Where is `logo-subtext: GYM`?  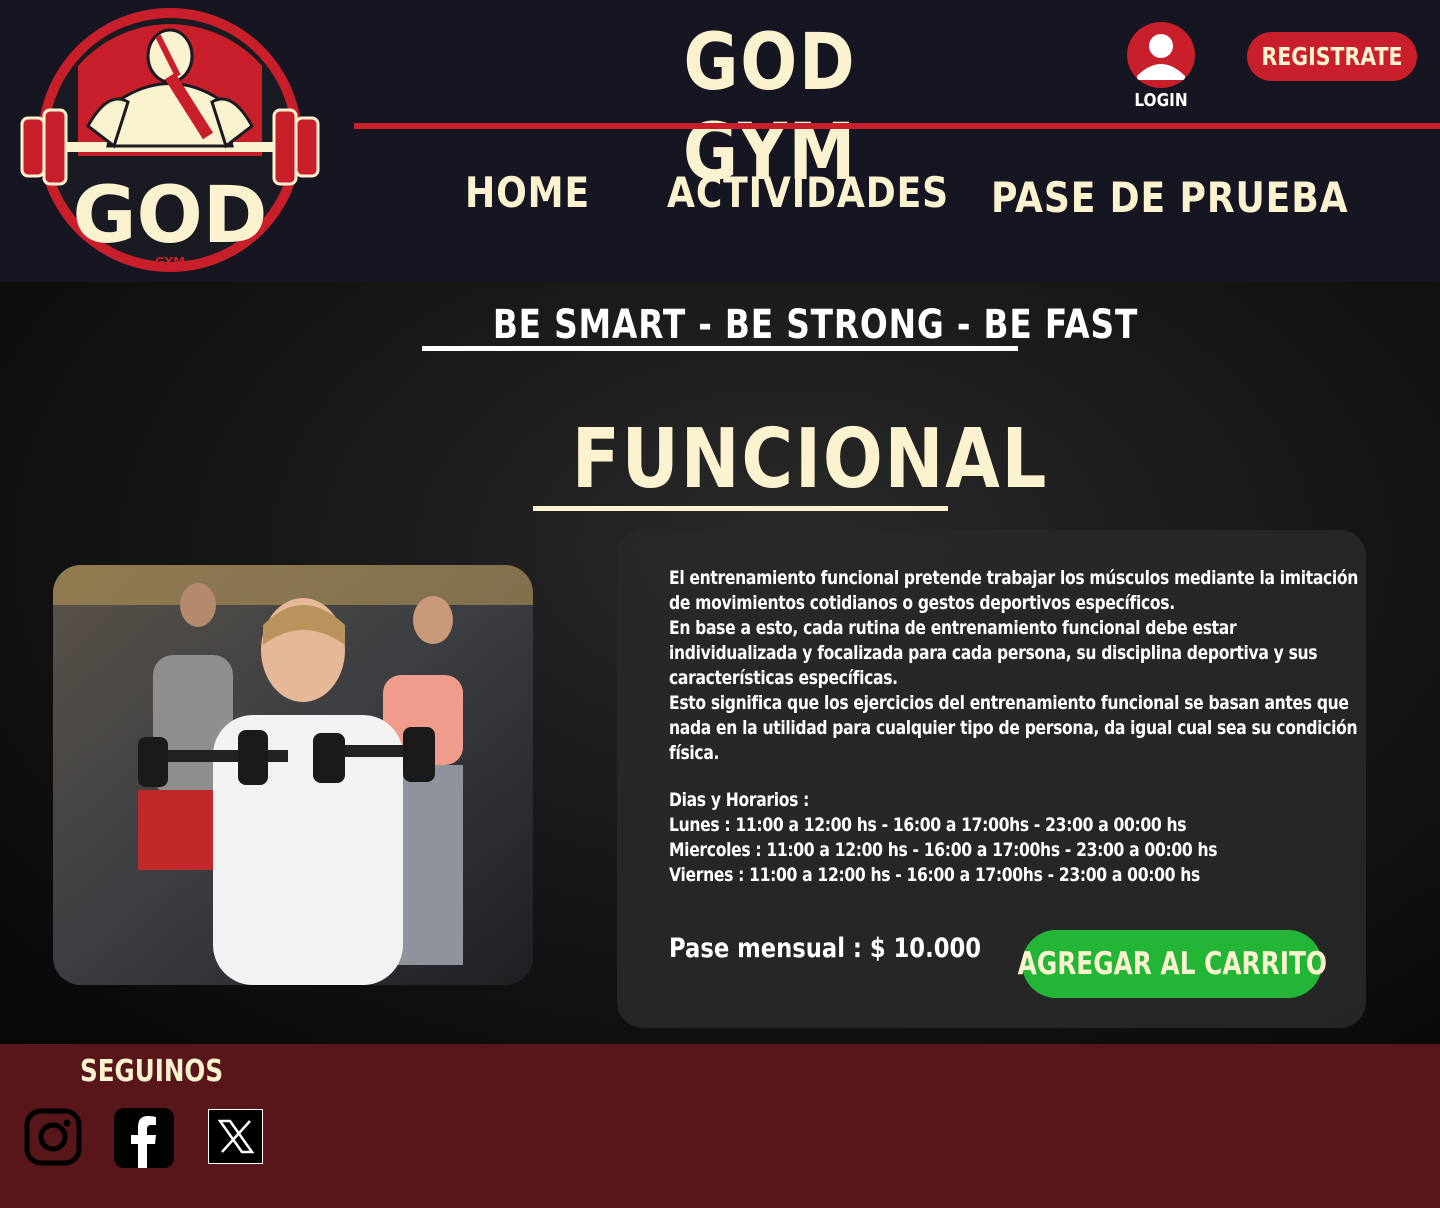
logo-subtext: GYM is located at coordinates (170, 262).